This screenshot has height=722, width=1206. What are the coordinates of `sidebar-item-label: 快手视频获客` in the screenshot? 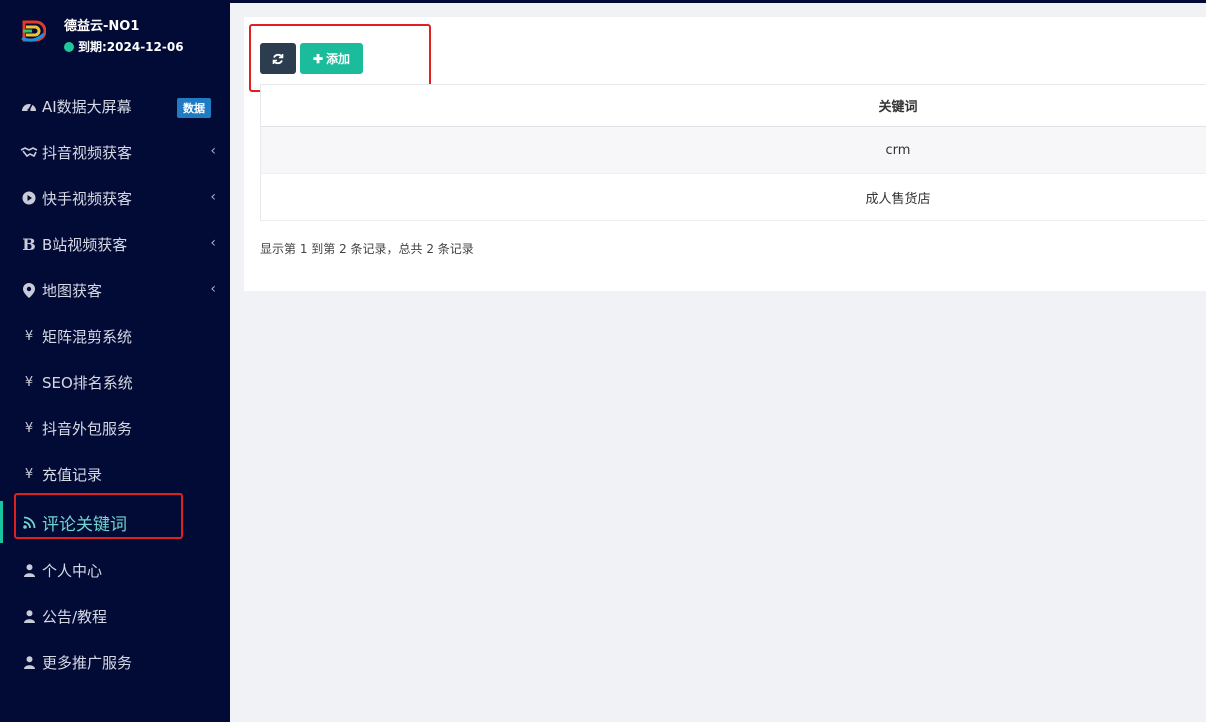 It's located at (87, 198).